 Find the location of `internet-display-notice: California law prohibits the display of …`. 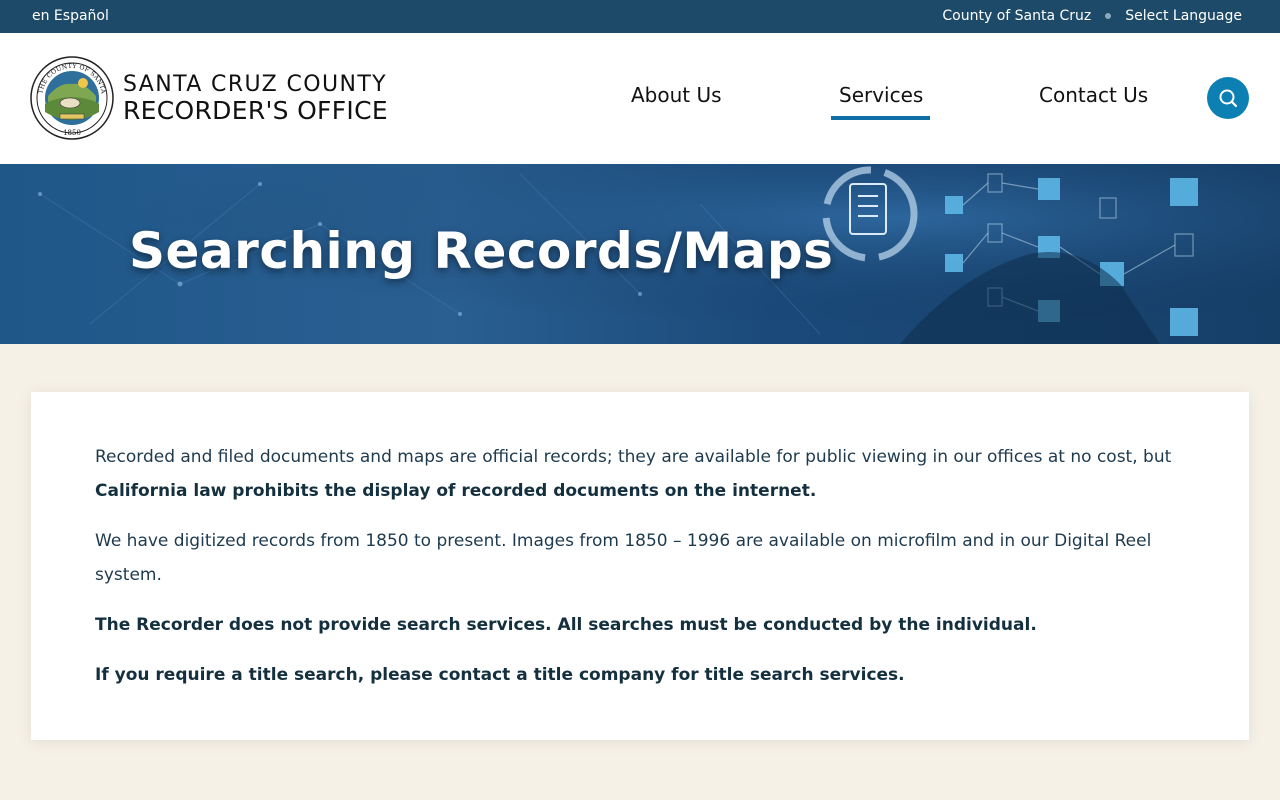

internet-display-notice: California law prohibits the display of … is located at coordinates (456, 491).